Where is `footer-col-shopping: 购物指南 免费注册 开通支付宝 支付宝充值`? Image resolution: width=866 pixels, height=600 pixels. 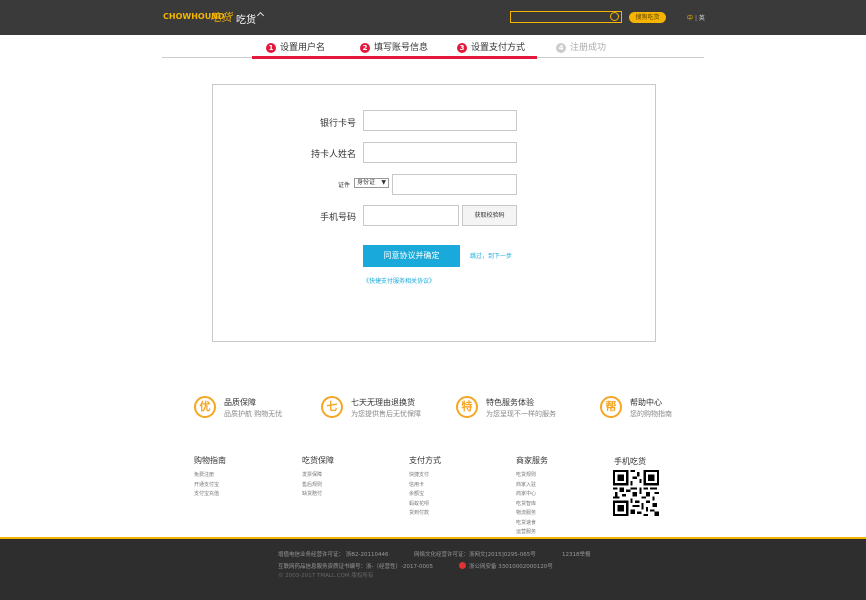
footer-col-shopping: 购物指南 免费注册 开通支付宝 支付宝充值 is located at coordinates (210, 477).